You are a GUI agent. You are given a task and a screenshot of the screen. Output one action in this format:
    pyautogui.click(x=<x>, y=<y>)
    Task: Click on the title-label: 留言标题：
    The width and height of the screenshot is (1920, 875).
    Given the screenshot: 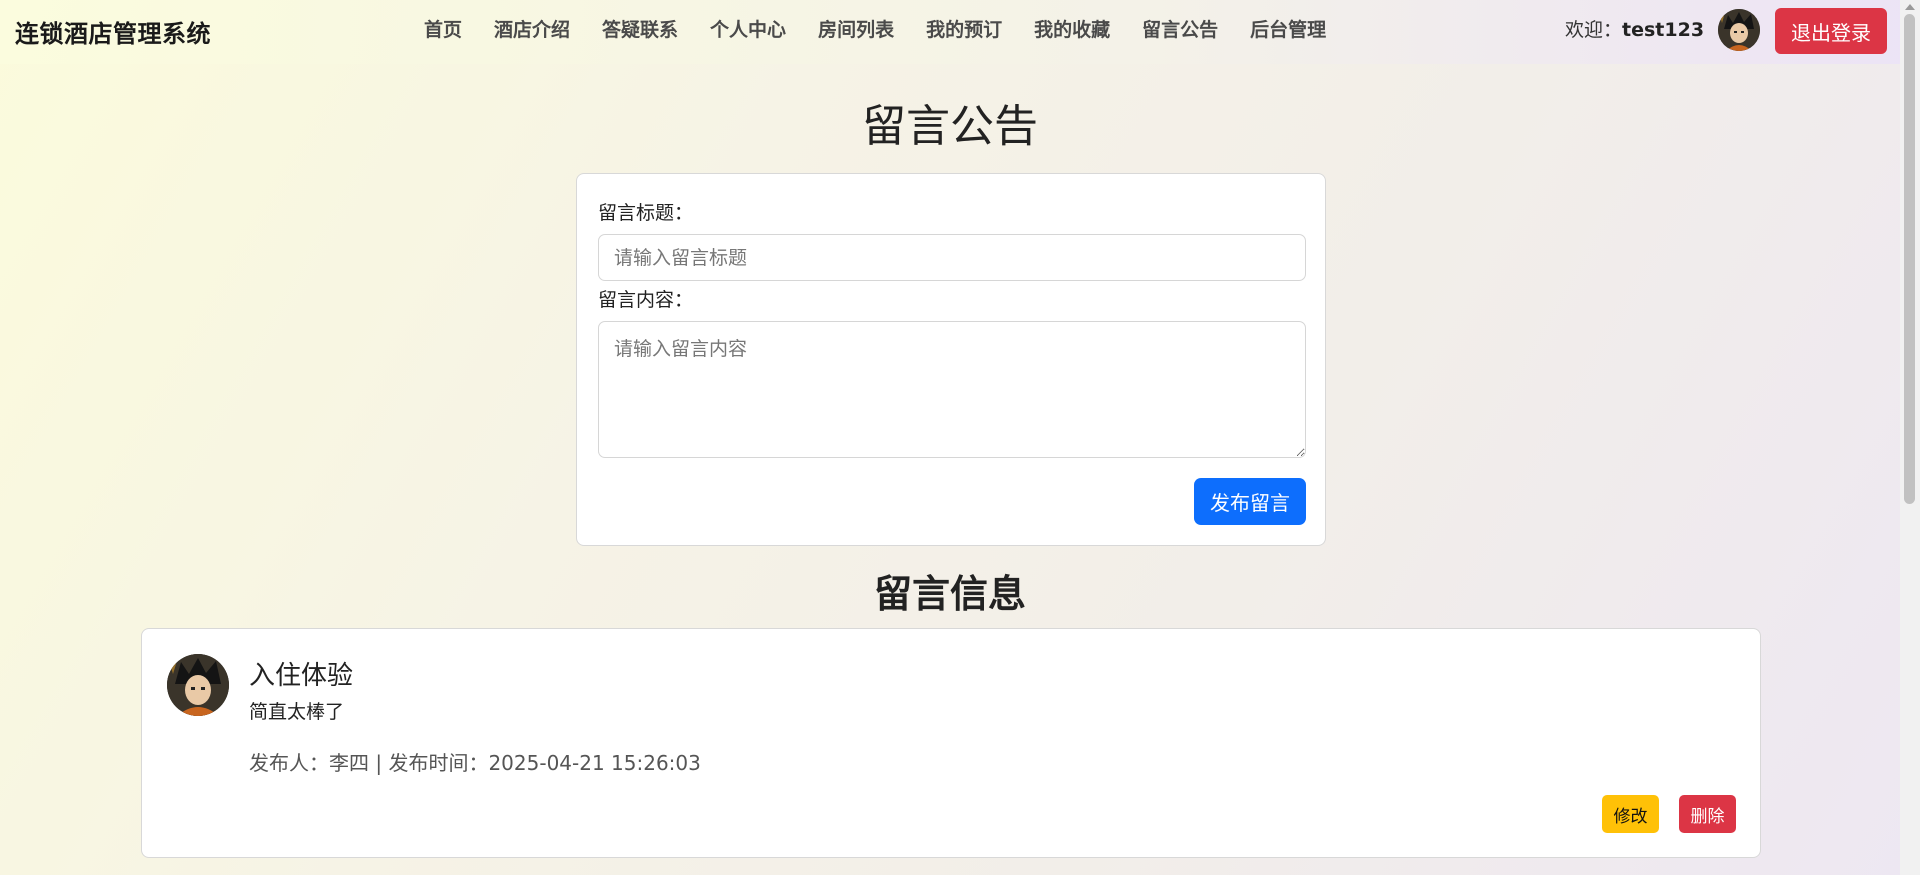 What is the action you would take?
    pyautogui.click(x=646, y=213)
    